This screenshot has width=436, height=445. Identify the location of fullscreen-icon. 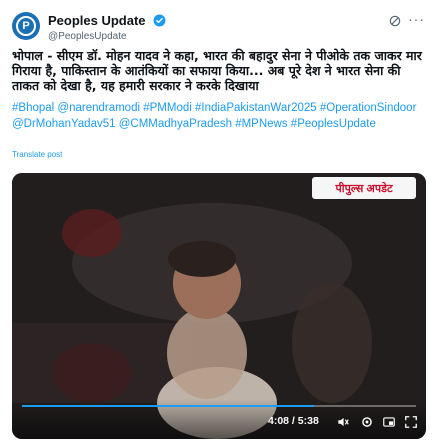
(411, 422).